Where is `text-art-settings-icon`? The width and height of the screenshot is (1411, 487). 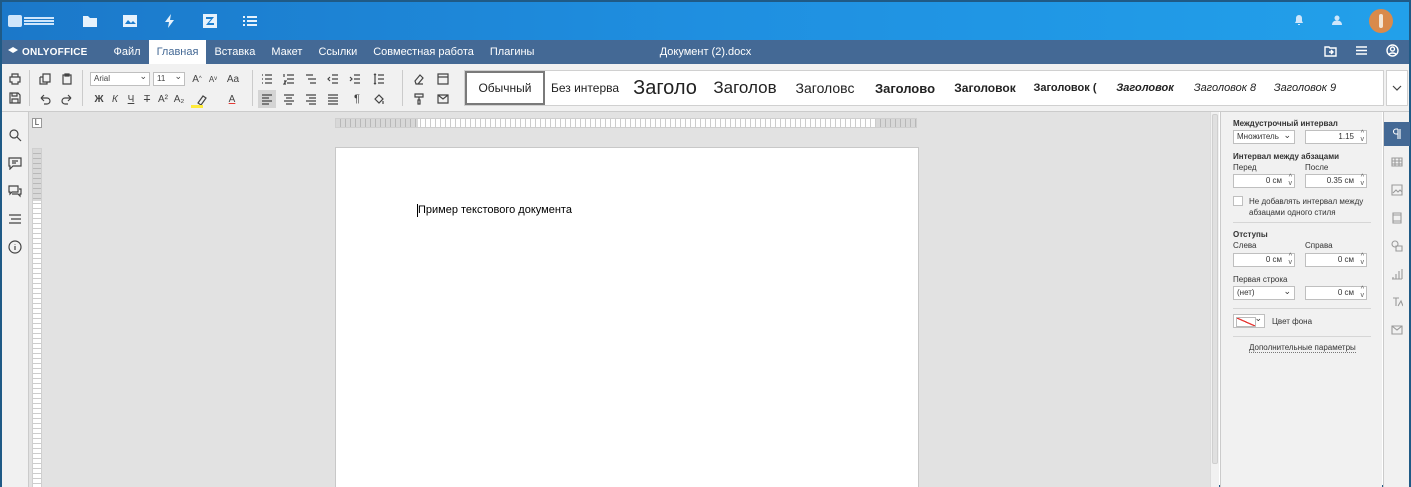 text-art-settings-icon is located at coordinates (1397, 302).